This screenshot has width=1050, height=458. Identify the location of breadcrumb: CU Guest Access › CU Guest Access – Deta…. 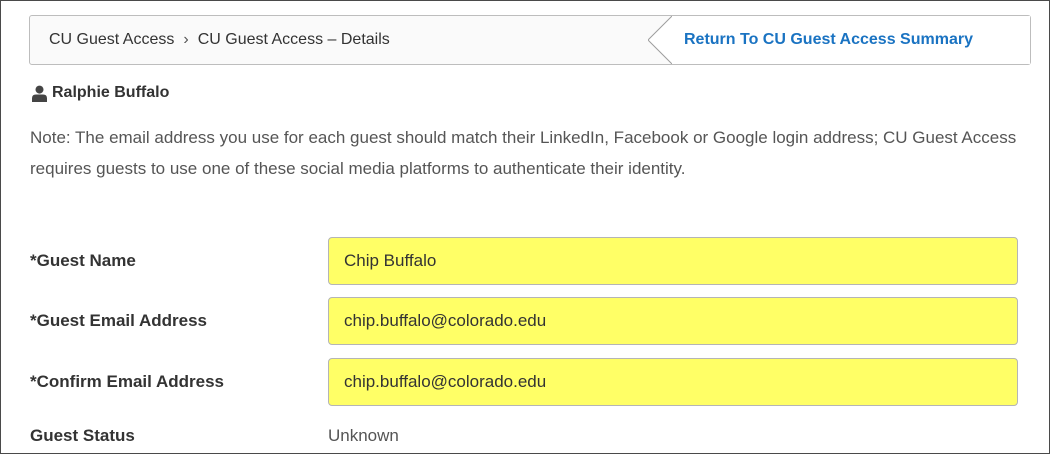
(530, 40).